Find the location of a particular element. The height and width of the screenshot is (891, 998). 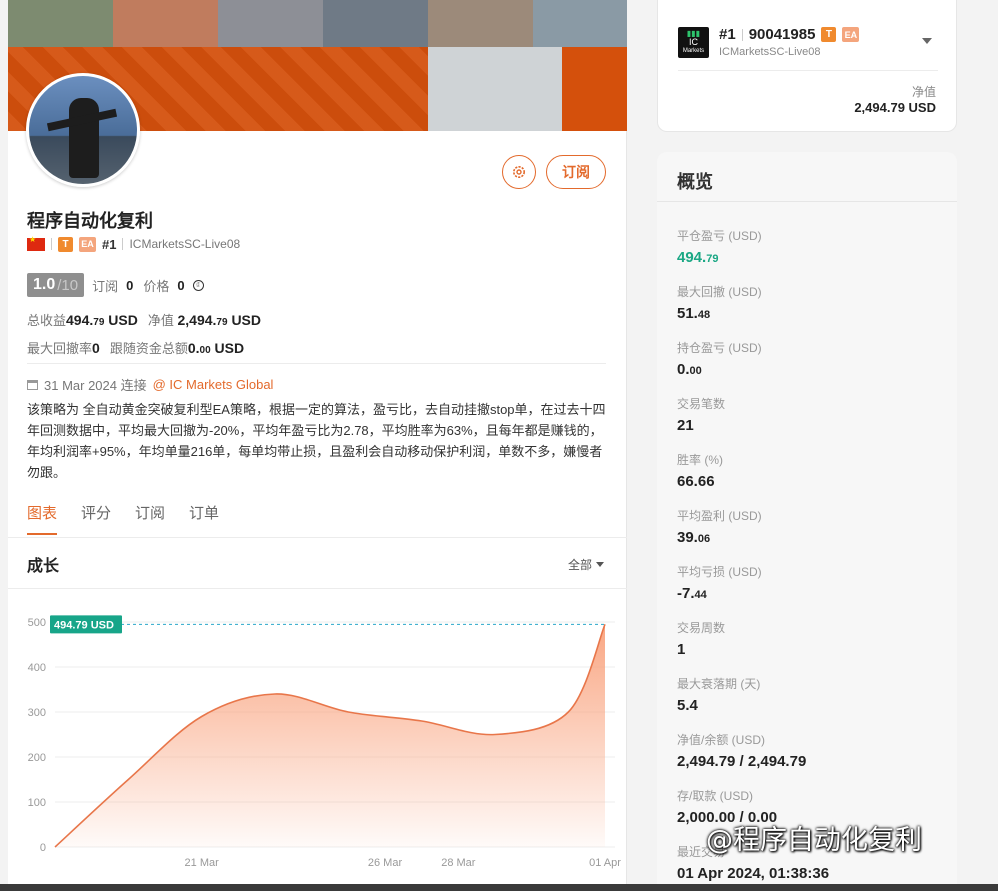

x-tick-label: 21 Mar is located at coordinates (202, 863).